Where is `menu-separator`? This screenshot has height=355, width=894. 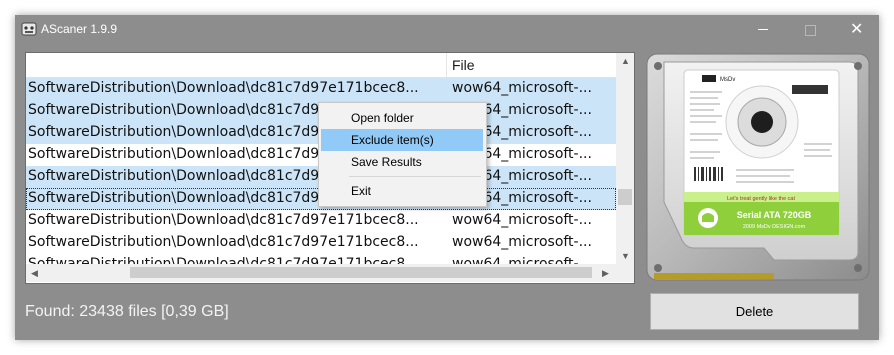 menu-separator is located at coordinates (415, 176).